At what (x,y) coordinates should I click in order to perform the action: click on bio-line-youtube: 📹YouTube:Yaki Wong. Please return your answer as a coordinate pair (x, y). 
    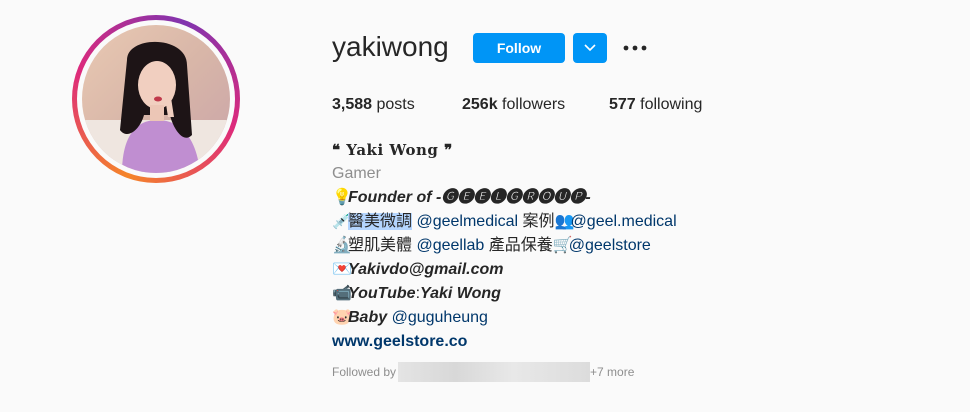
    Looking at the image, I should click on (504, 294).